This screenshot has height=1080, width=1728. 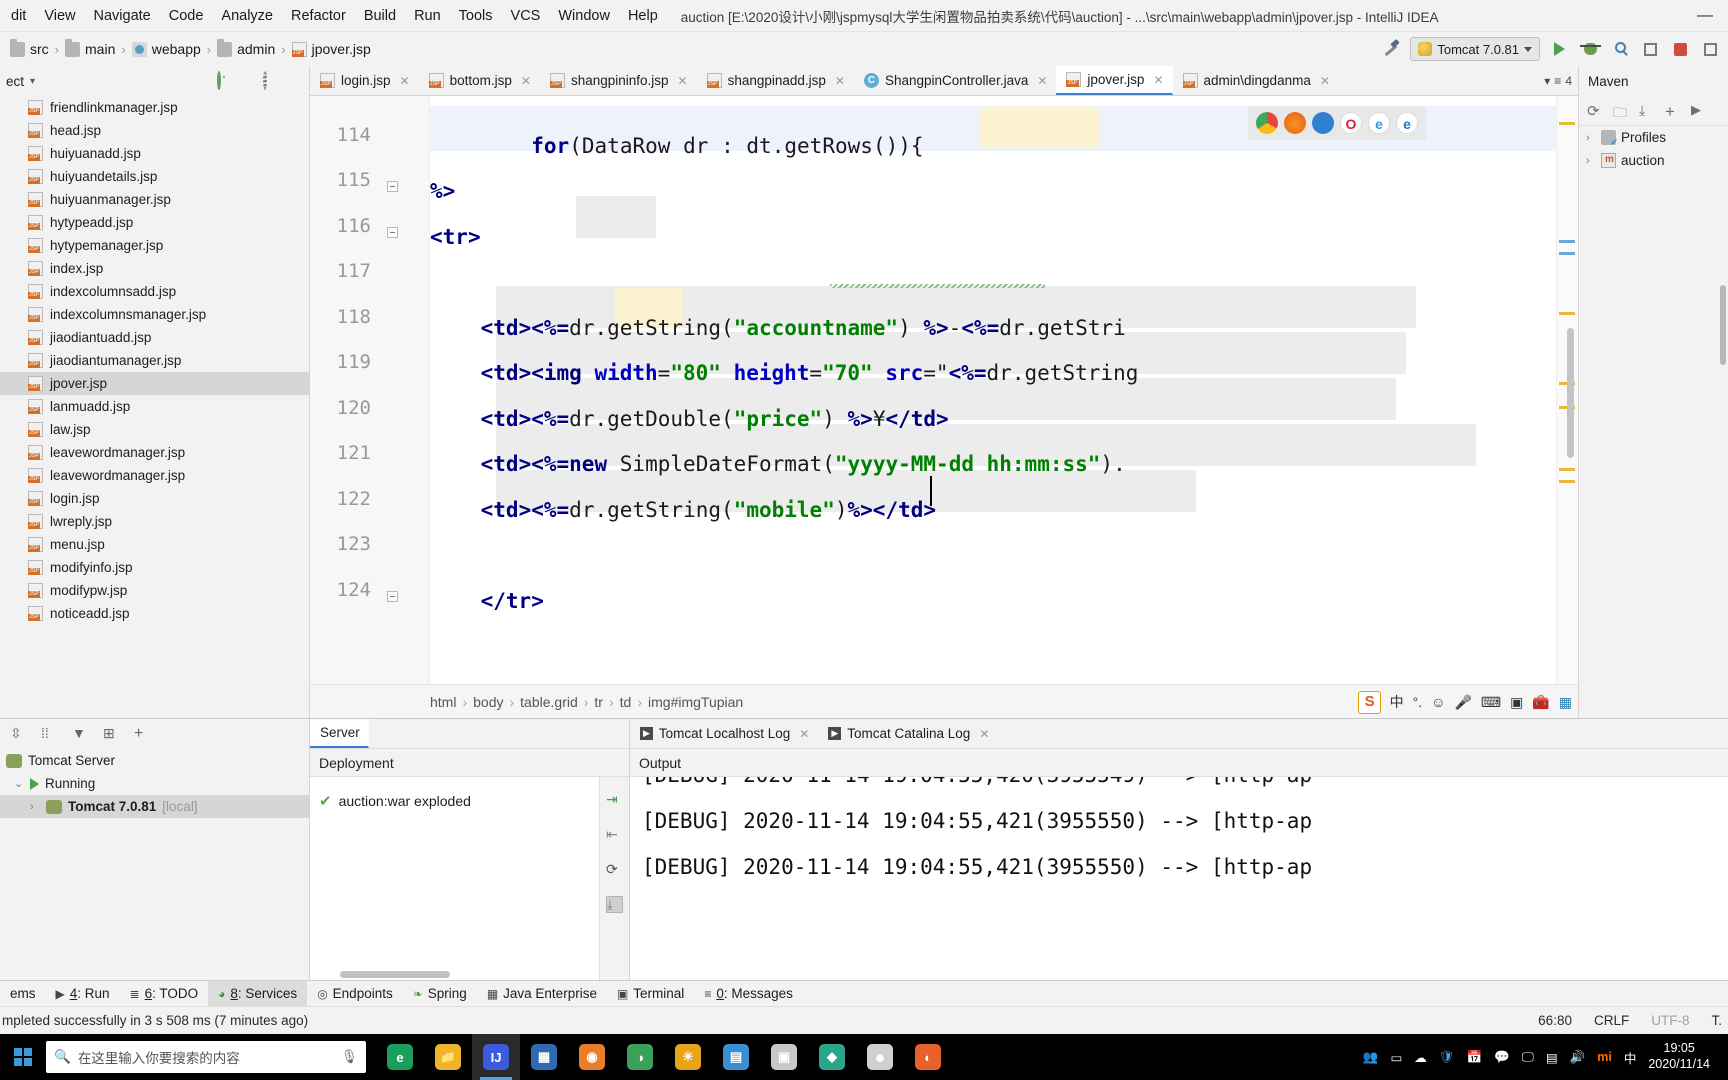 I want to click on deployment-scrollbar, so click(x=395, y=974).